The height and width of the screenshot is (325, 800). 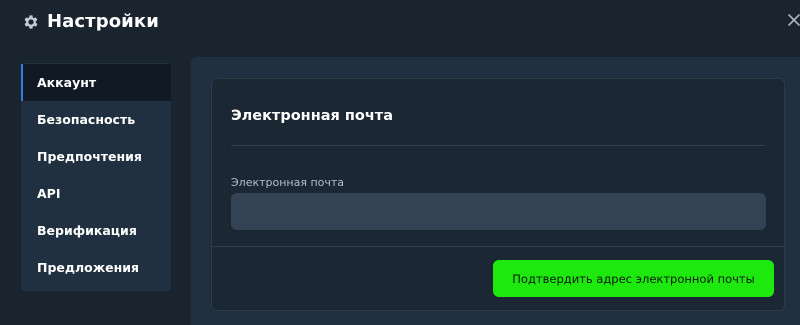 I want to click on sidebar-item-label: Предпочтения, so click(x=89, y=156).